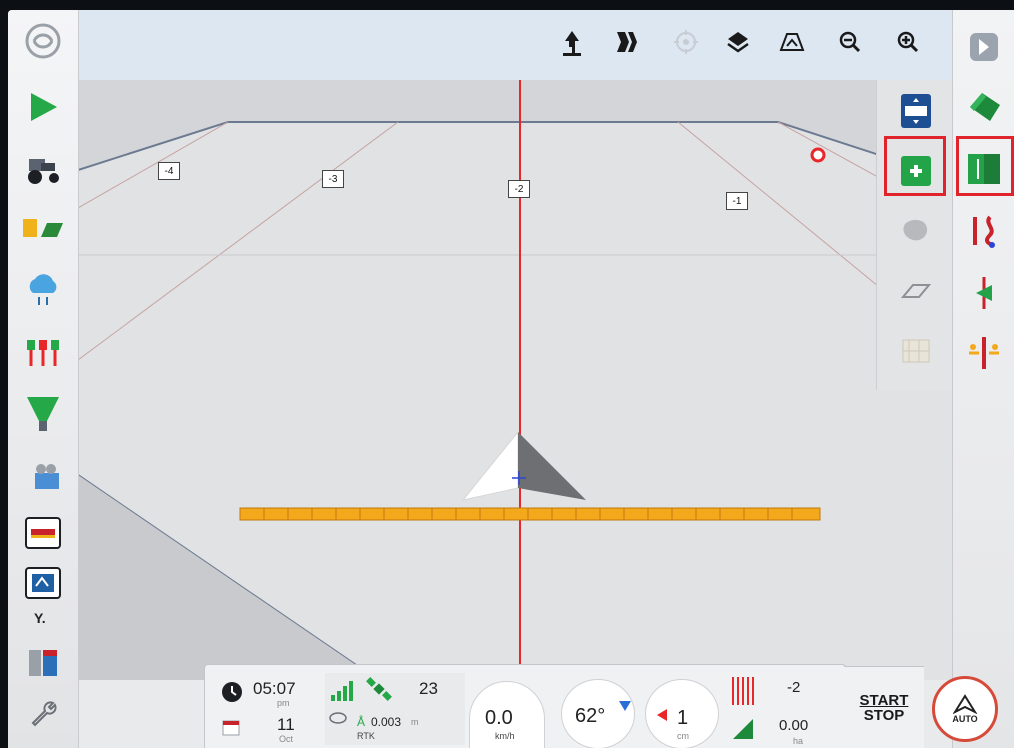  I want to click on auto-steer-icon, so click(965, 704).